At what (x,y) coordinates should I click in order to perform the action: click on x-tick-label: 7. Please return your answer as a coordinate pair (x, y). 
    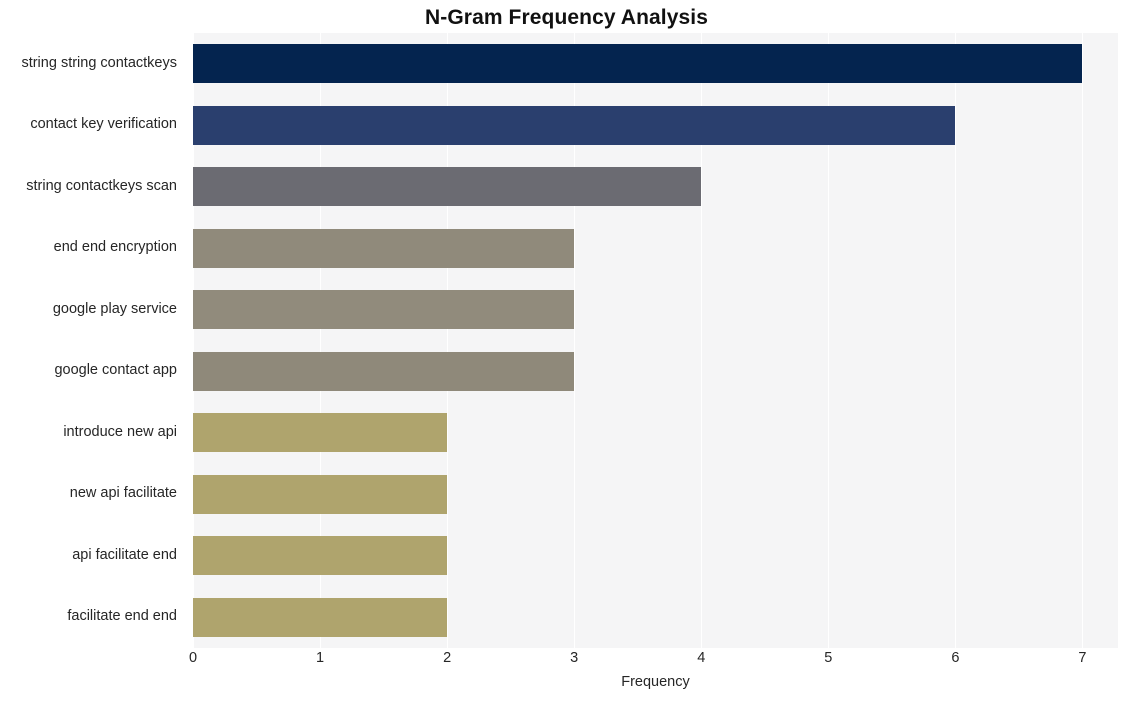
    Looking at the image, I should click on (1082, 658).